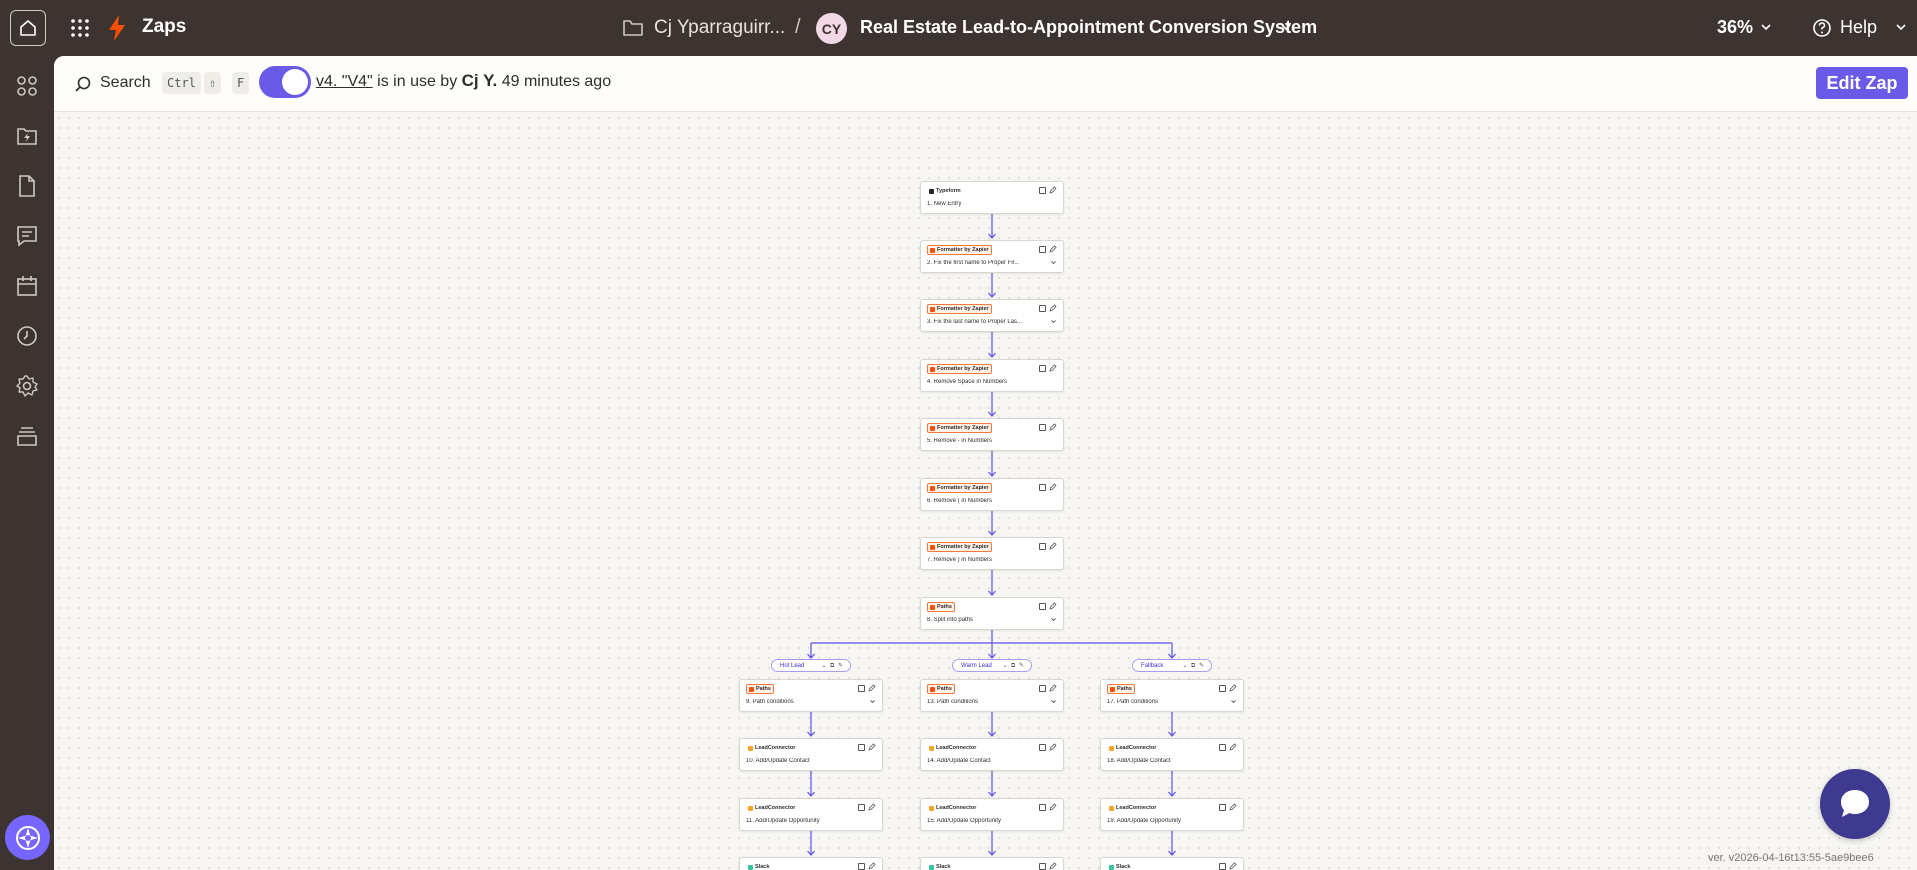 The image size is (1917, 870). I want to click on app-grid-icon, so click(80, 28).